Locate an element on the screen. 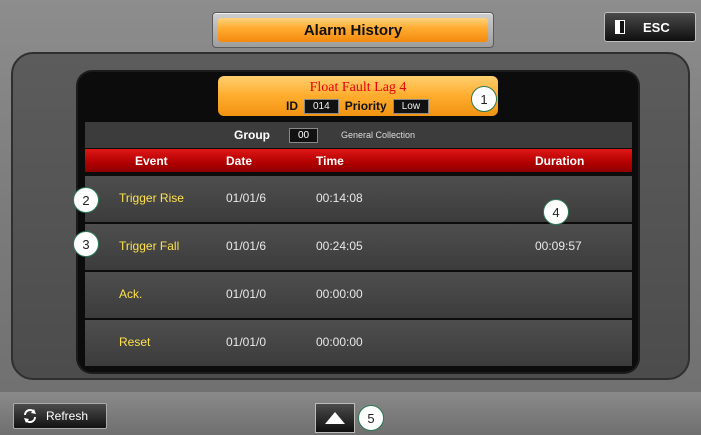 Image resolution: width=701 pixels, height=435 pixels. callout-badge-1: 1 is located at coordinates (484, 99).